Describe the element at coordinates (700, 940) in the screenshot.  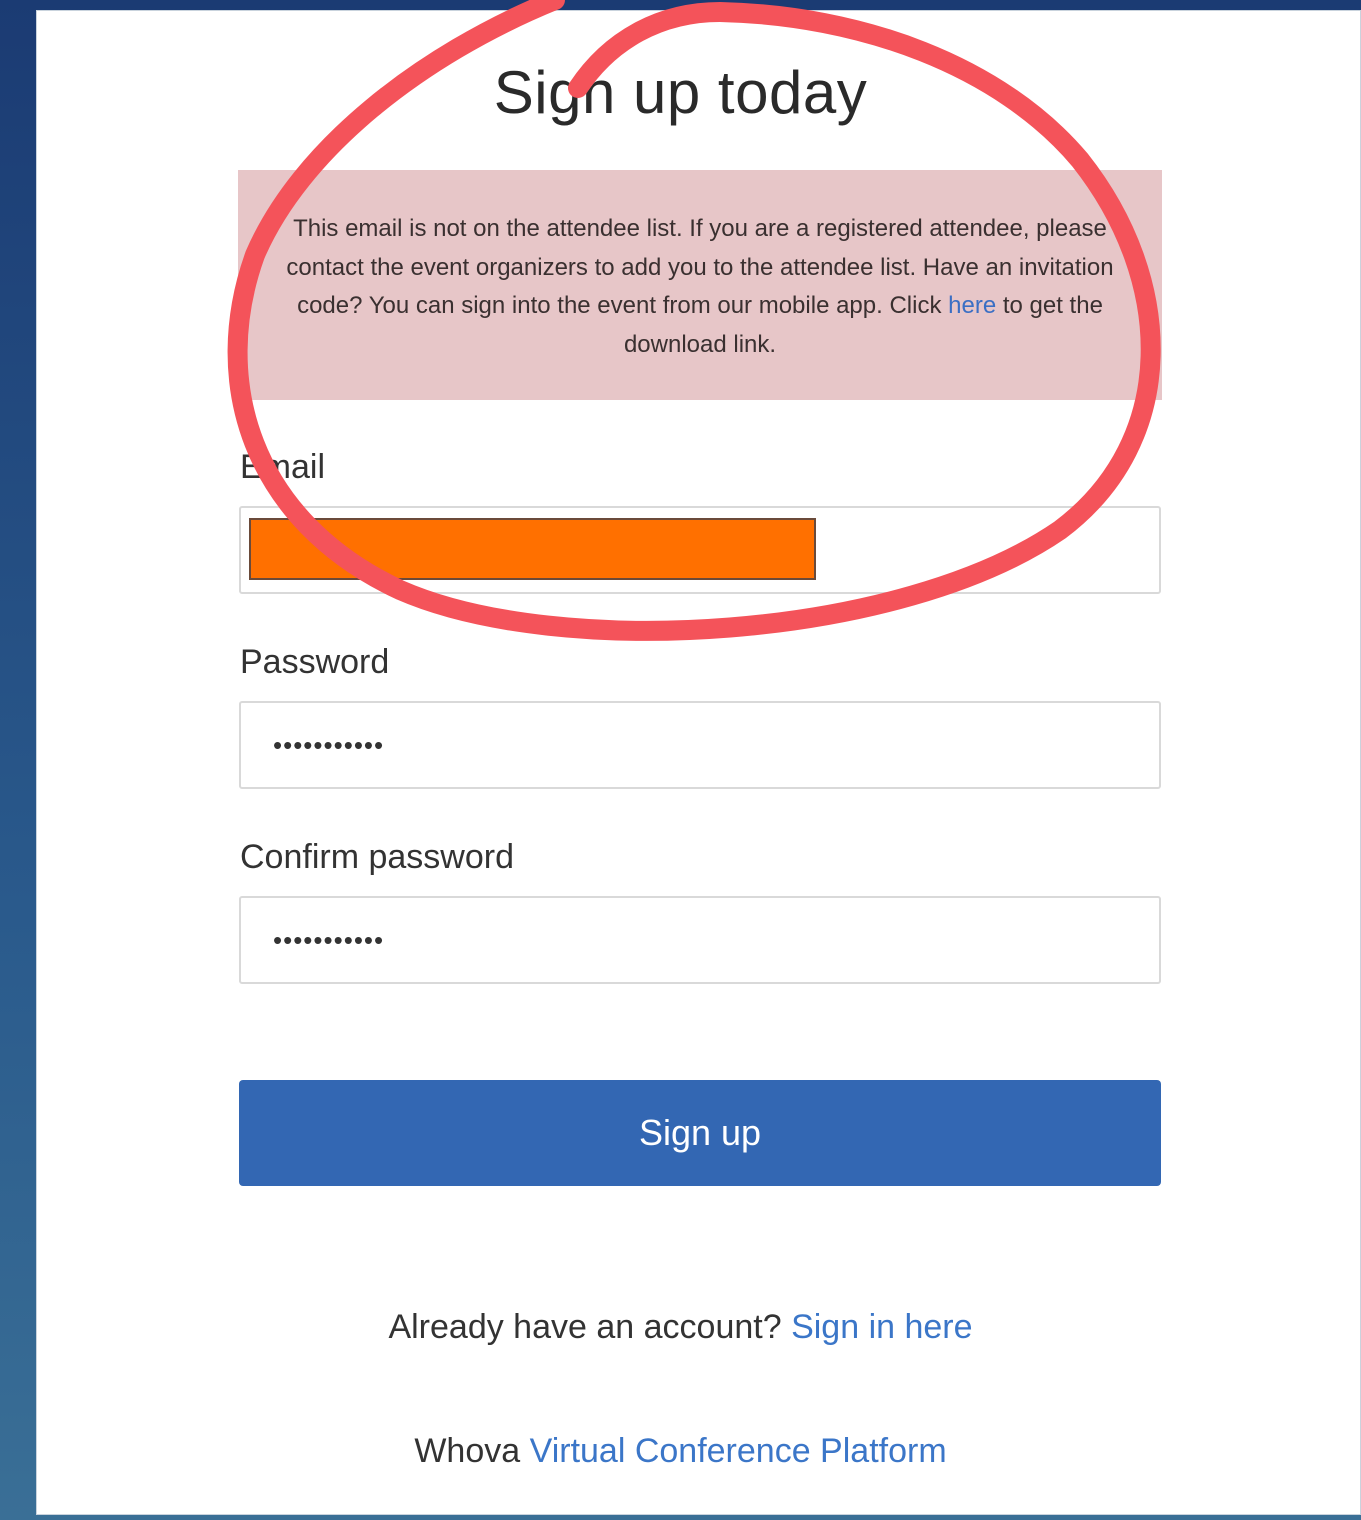
I see `confirm-password-field` at that location.